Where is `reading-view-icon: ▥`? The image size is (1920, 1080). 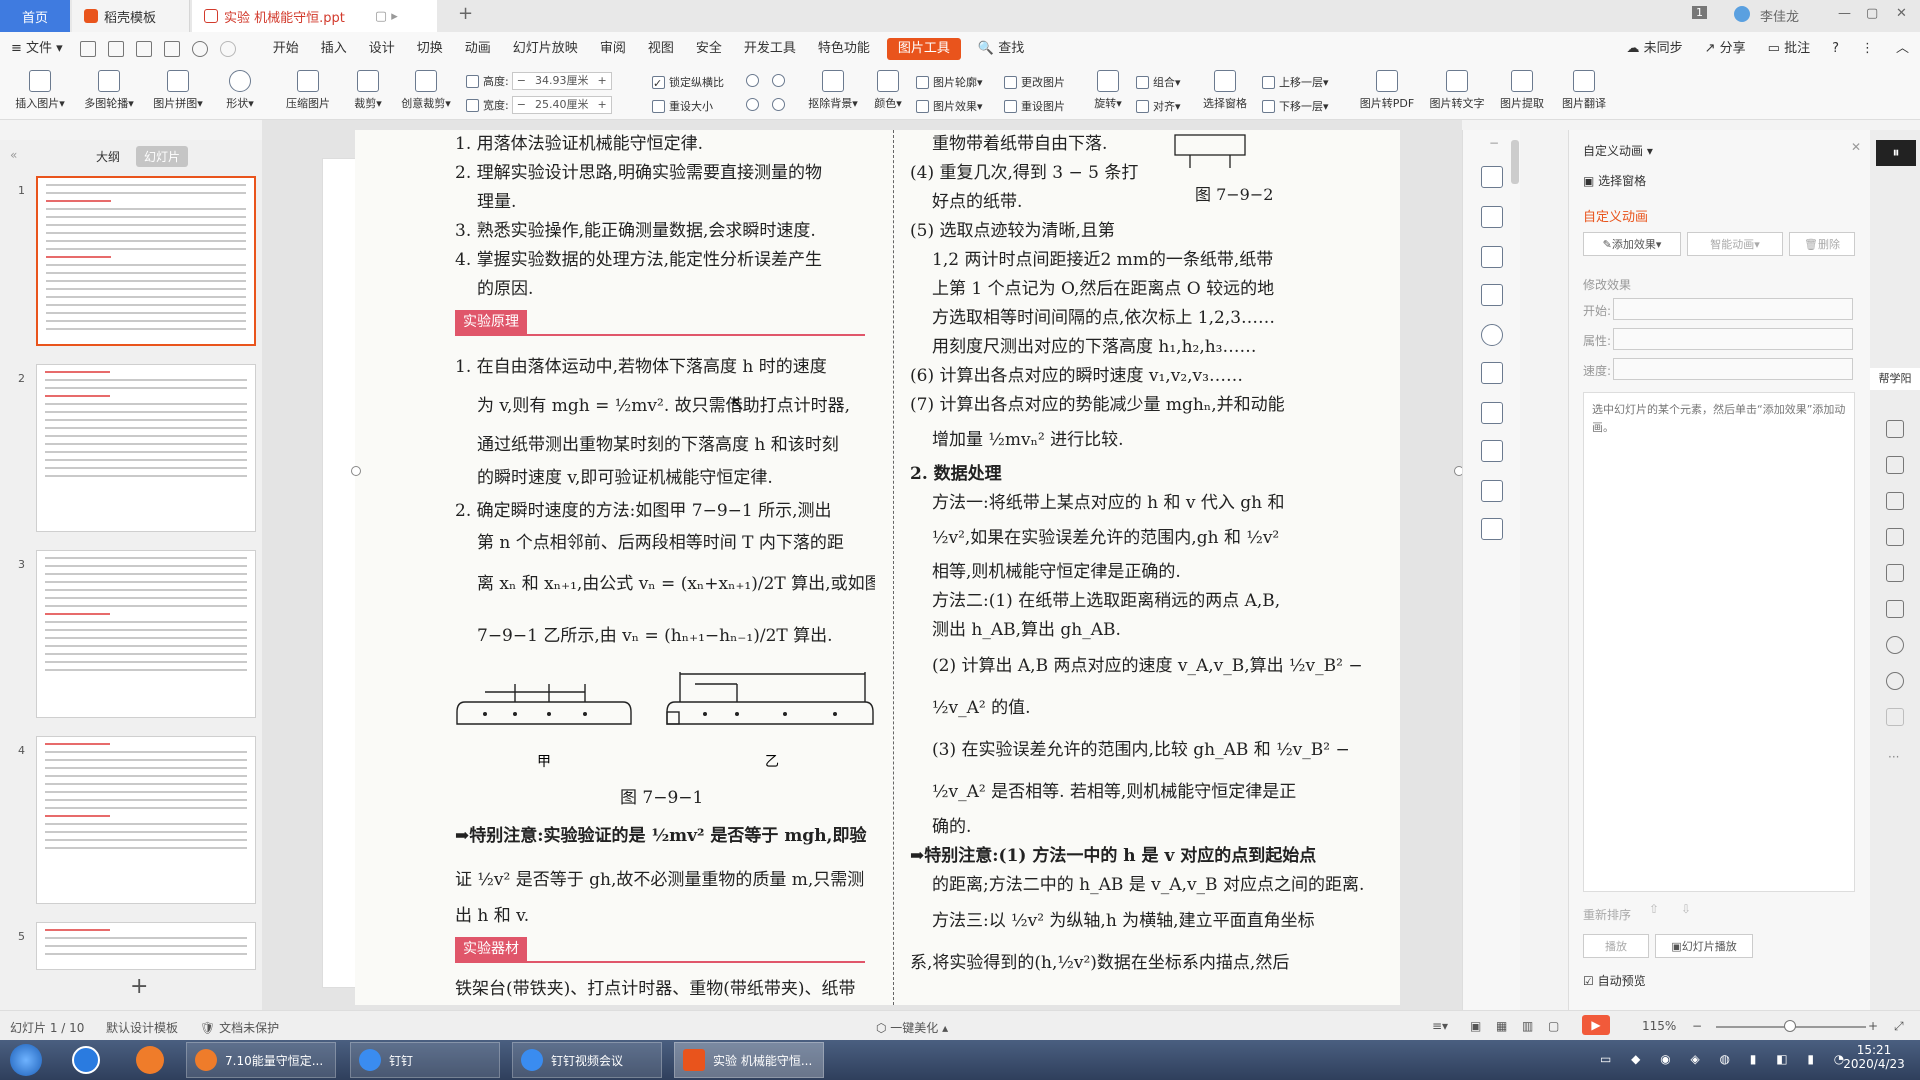 reading-view-icon: ▥ is located at coordinates (1527, 1026).